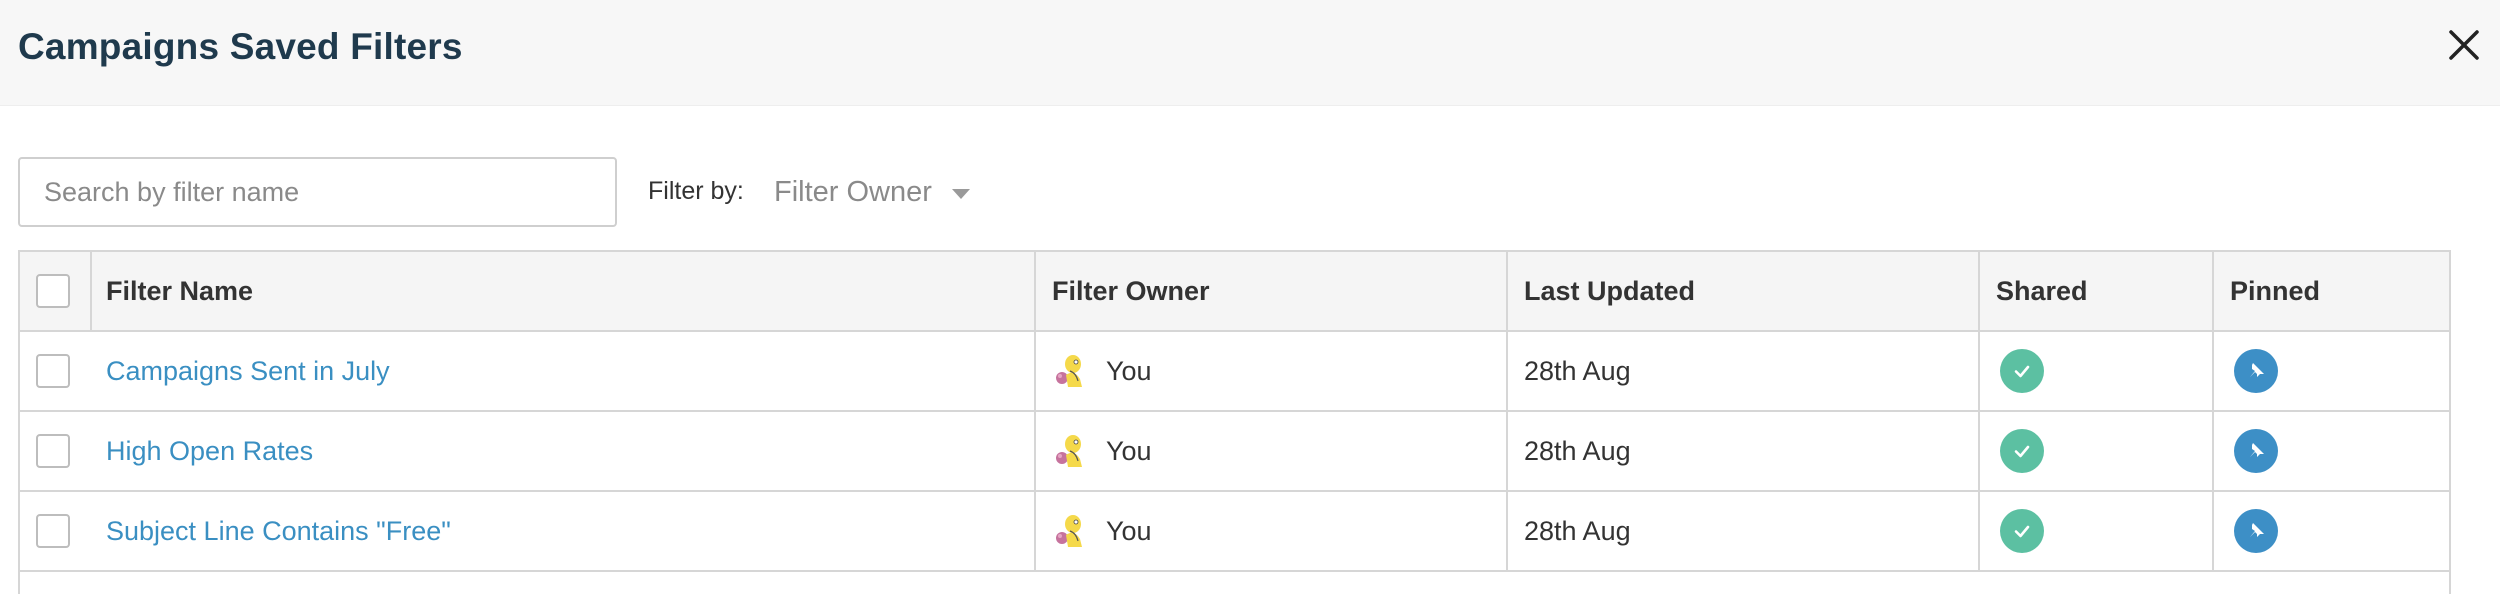  I want to click on modal-title: Campaigns Saved Filters, so click(240, 46).